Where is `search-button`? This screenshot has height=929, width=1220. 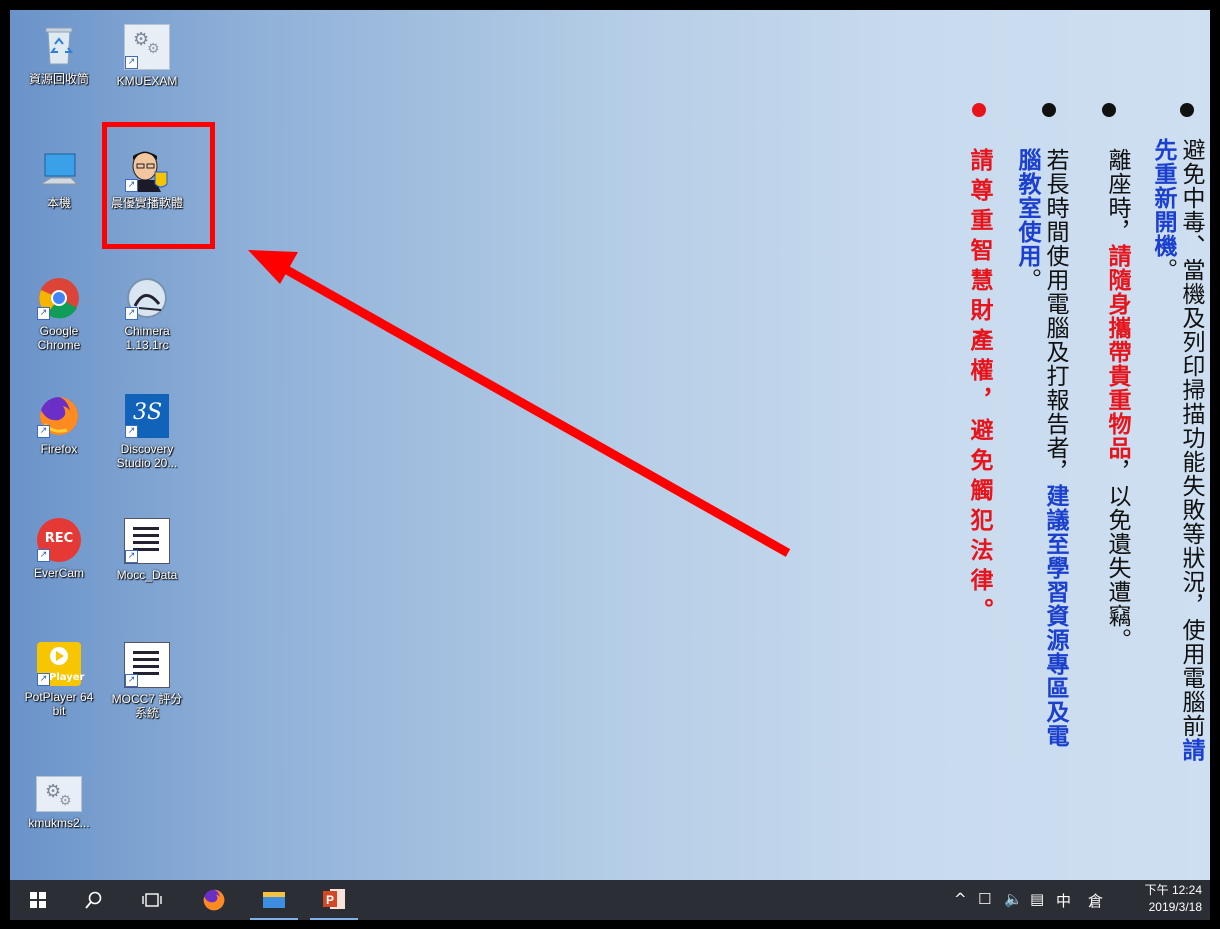
search-button is located at coordinates (94, 900).